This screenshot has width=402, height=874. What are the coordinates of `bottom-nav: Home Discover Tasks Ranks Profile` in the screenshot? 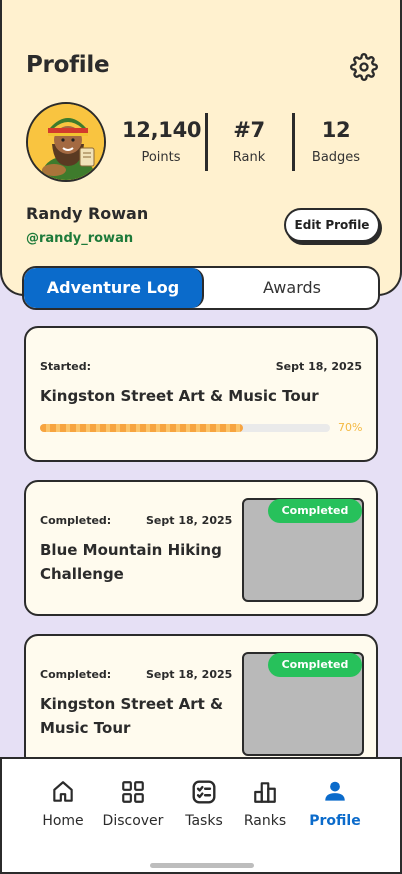 It's located at (201, 815).